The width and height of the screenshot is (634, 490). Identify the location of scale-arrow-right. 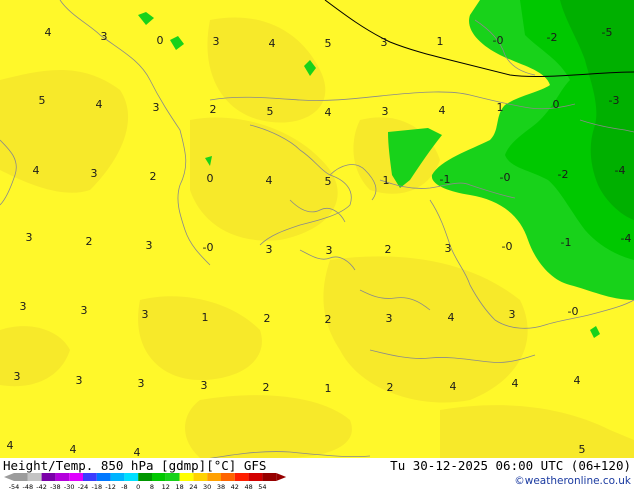
(281, 477).